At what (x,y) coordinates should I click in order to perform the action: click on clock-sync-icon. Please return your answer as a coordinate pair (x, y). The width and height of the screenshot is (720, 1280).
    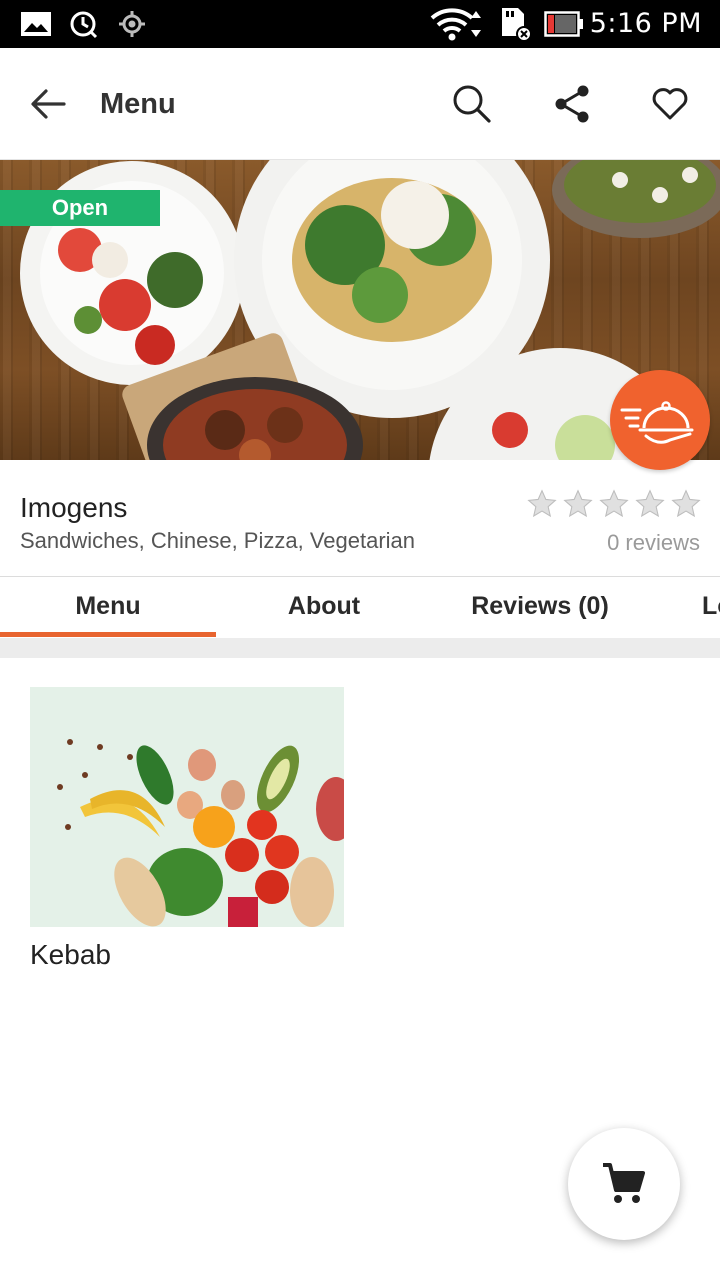
    Looking at the image, I should click on (83, 24).